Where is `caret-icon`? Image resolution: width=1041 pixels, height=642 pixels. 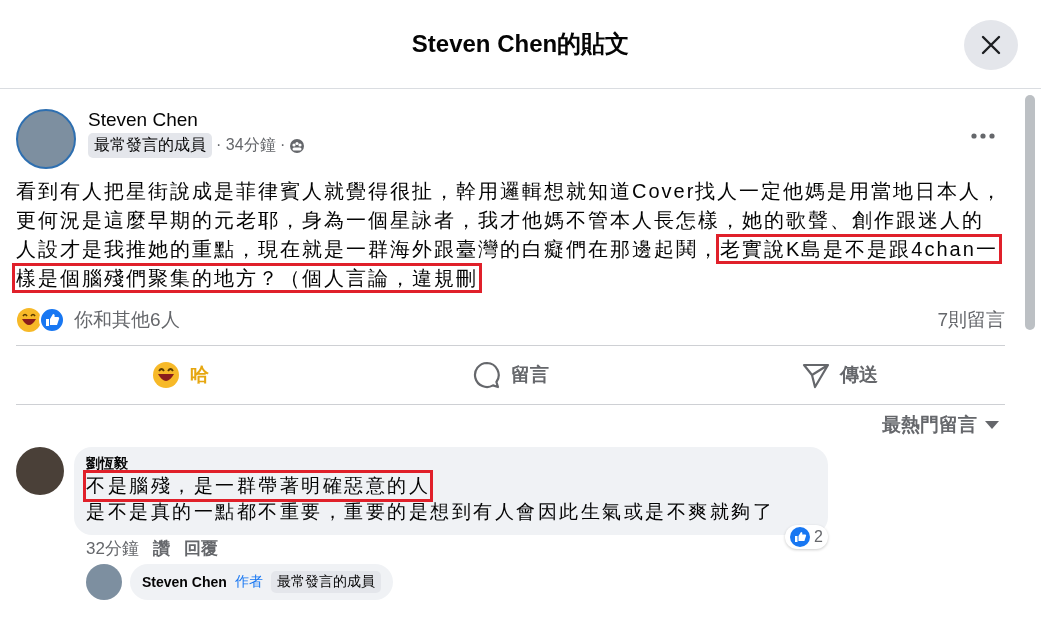 caret-icon is located at coordinates (992, 425).